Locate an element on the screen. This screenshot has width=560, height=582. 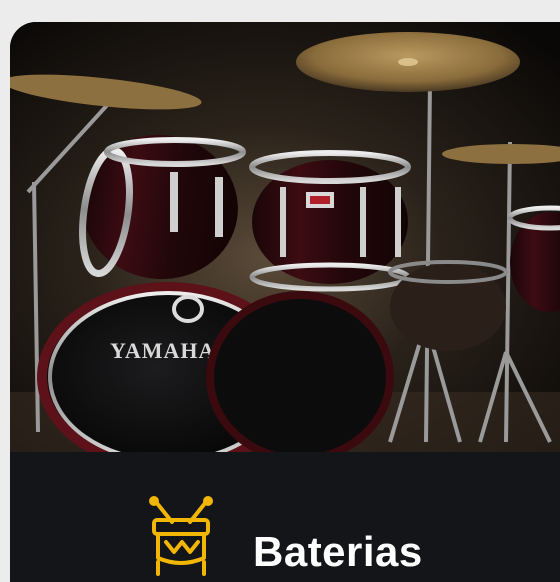
category-title: Baterias is located at coordinates (338, 551).